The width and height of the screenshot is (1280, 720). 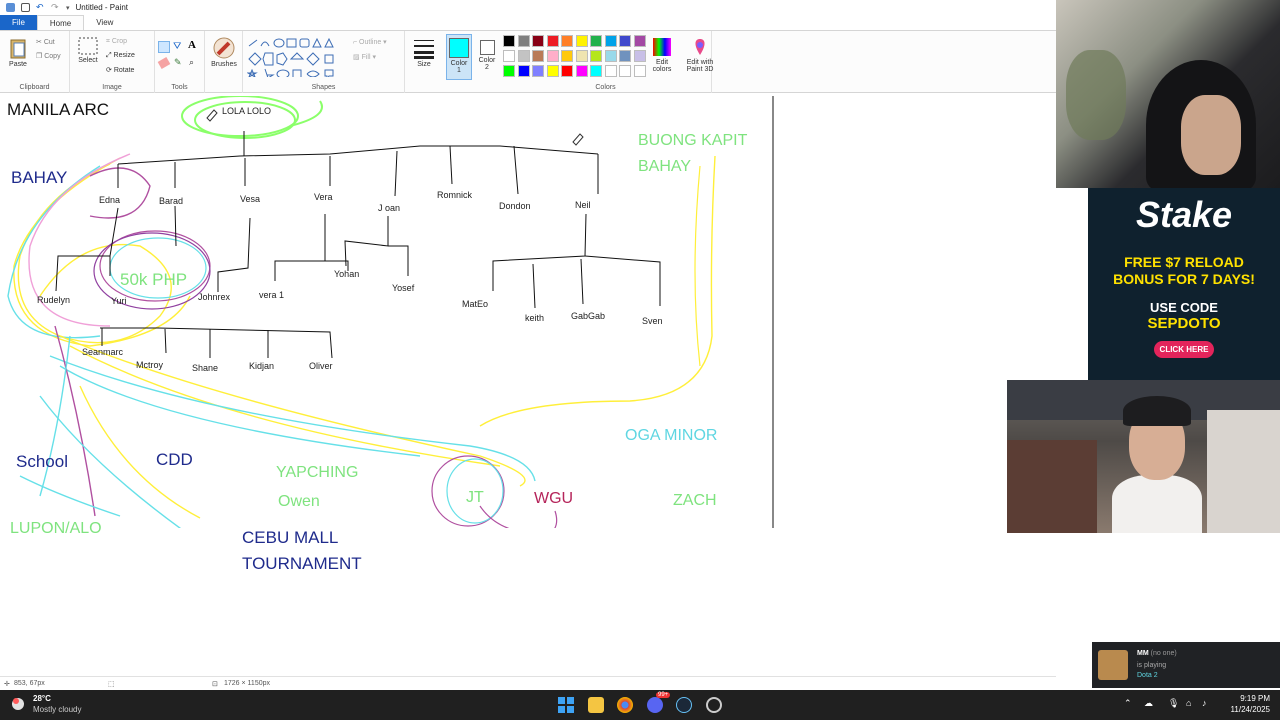 I want to click on select-label: Select, so click(x=88, y=60).